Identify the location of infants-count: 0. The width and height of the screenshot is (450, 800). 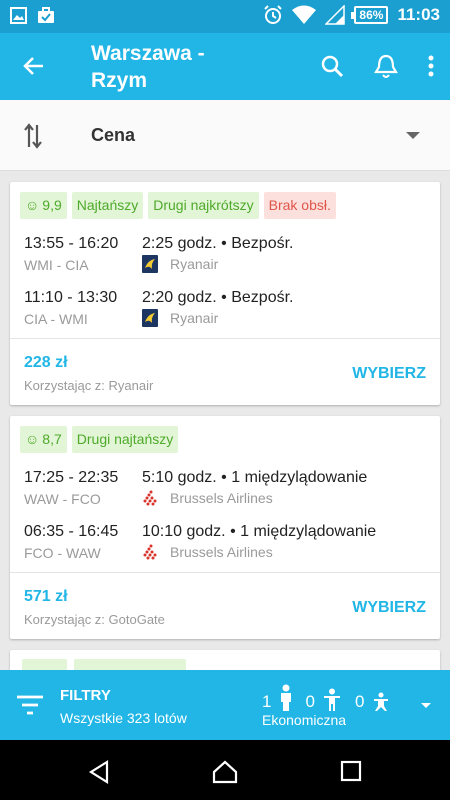
(359, 701).